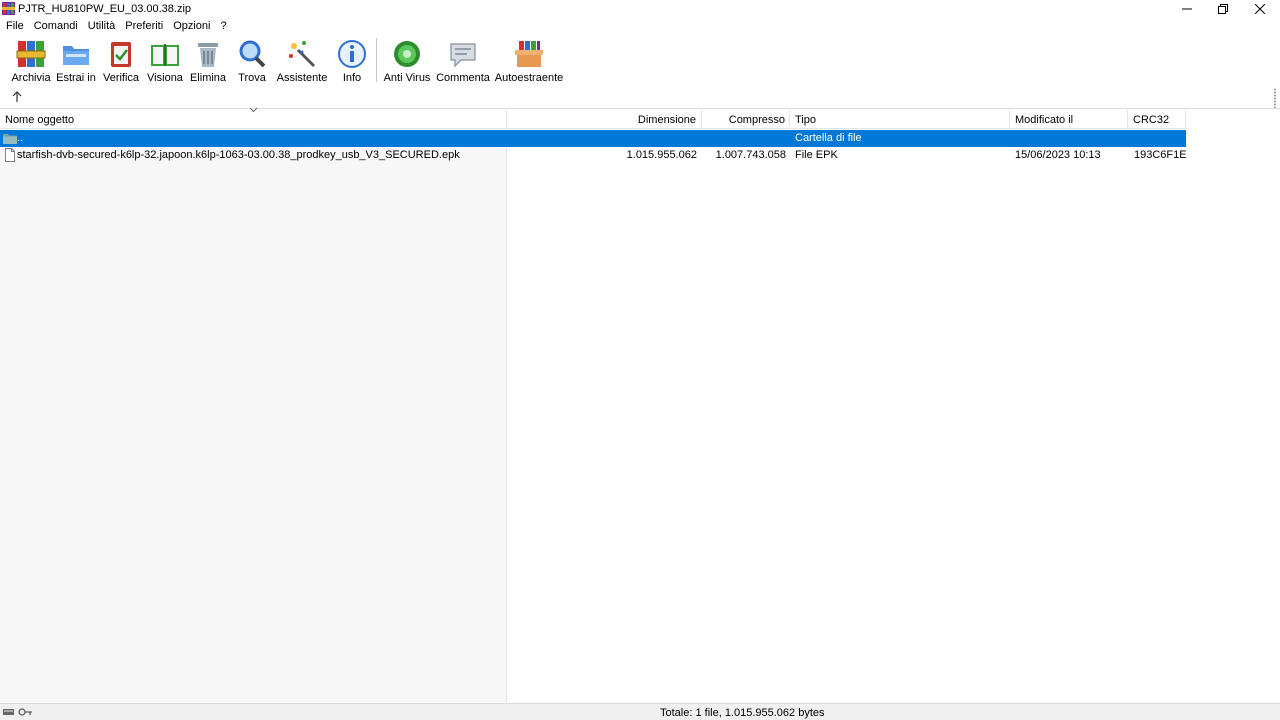  Describe the element at coordinates (1044, 120) in the screenshot. I see `column-header-modified-label: Modificato il` at that location.